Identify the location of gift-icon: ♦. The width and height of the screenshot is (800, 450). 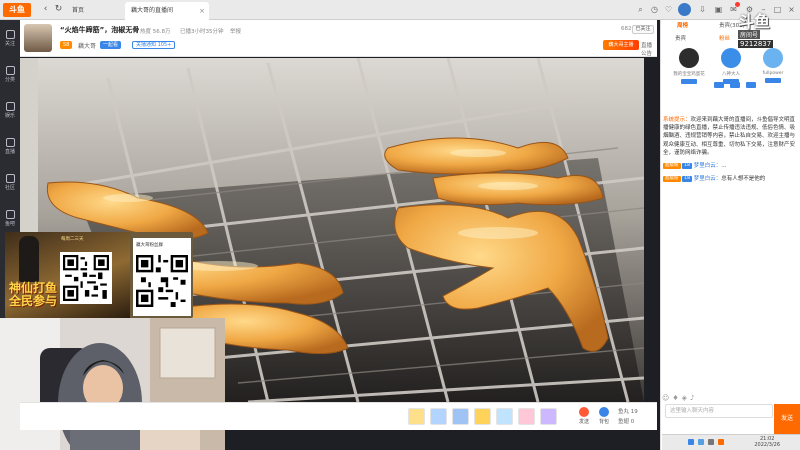
(676, 398).